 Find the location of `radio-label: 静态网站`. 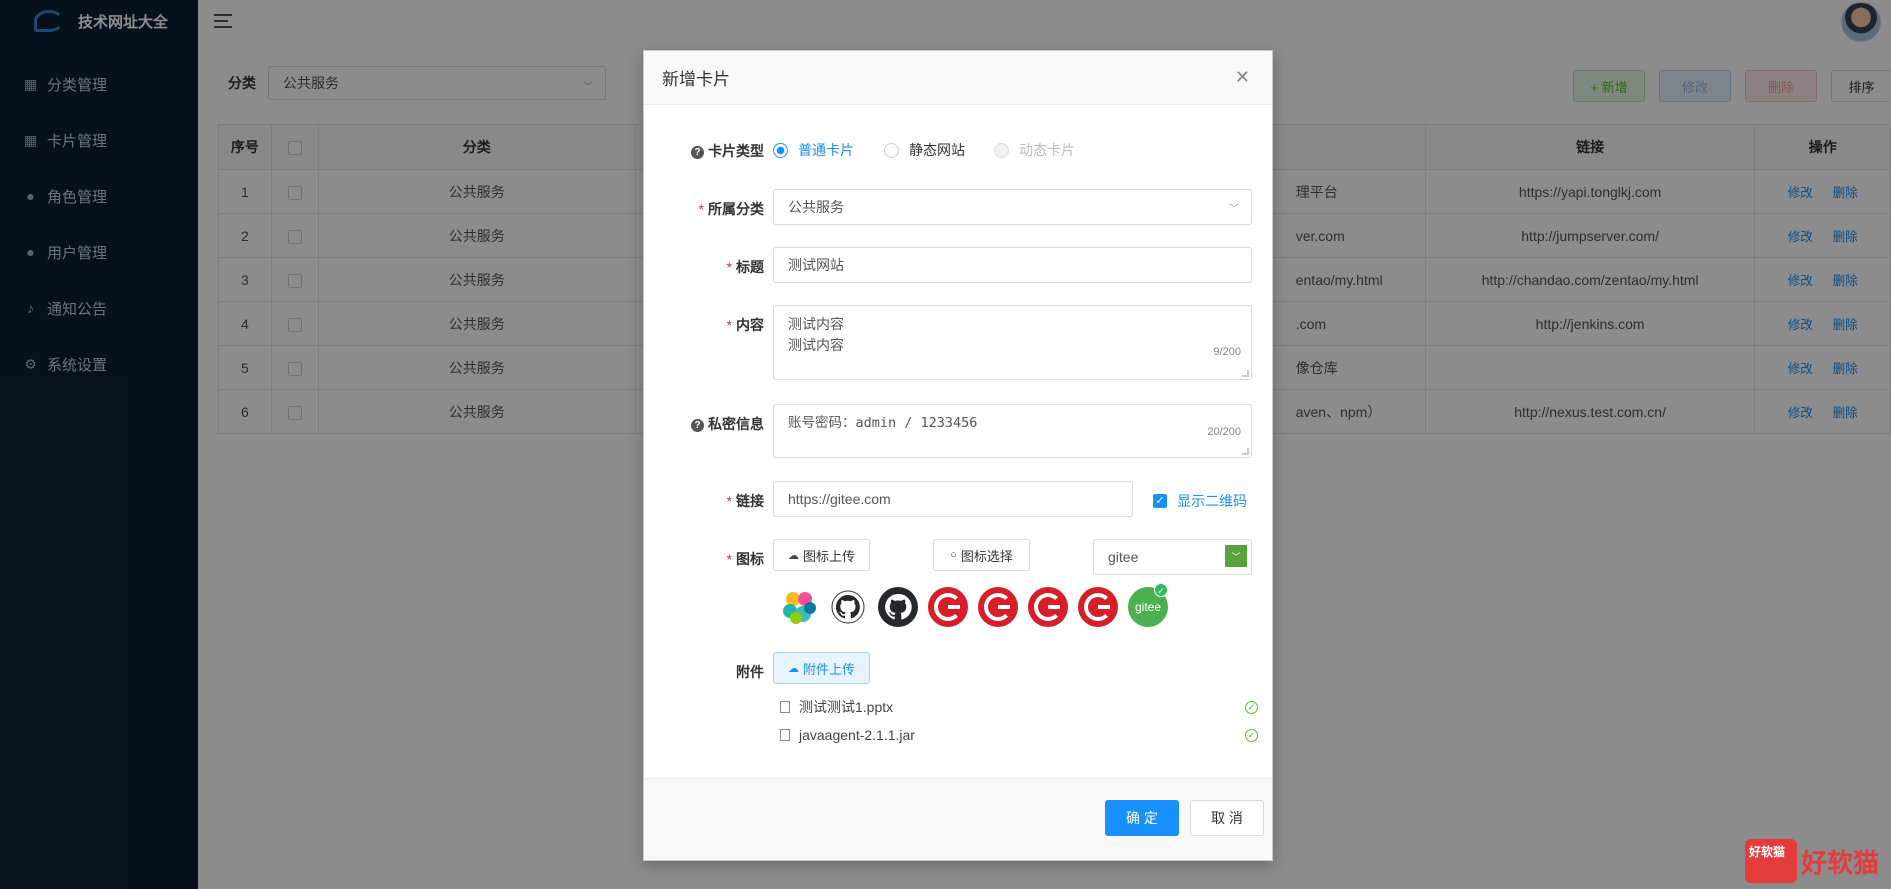

radio-label: 静态网站 is located at coordinates (937, 150).